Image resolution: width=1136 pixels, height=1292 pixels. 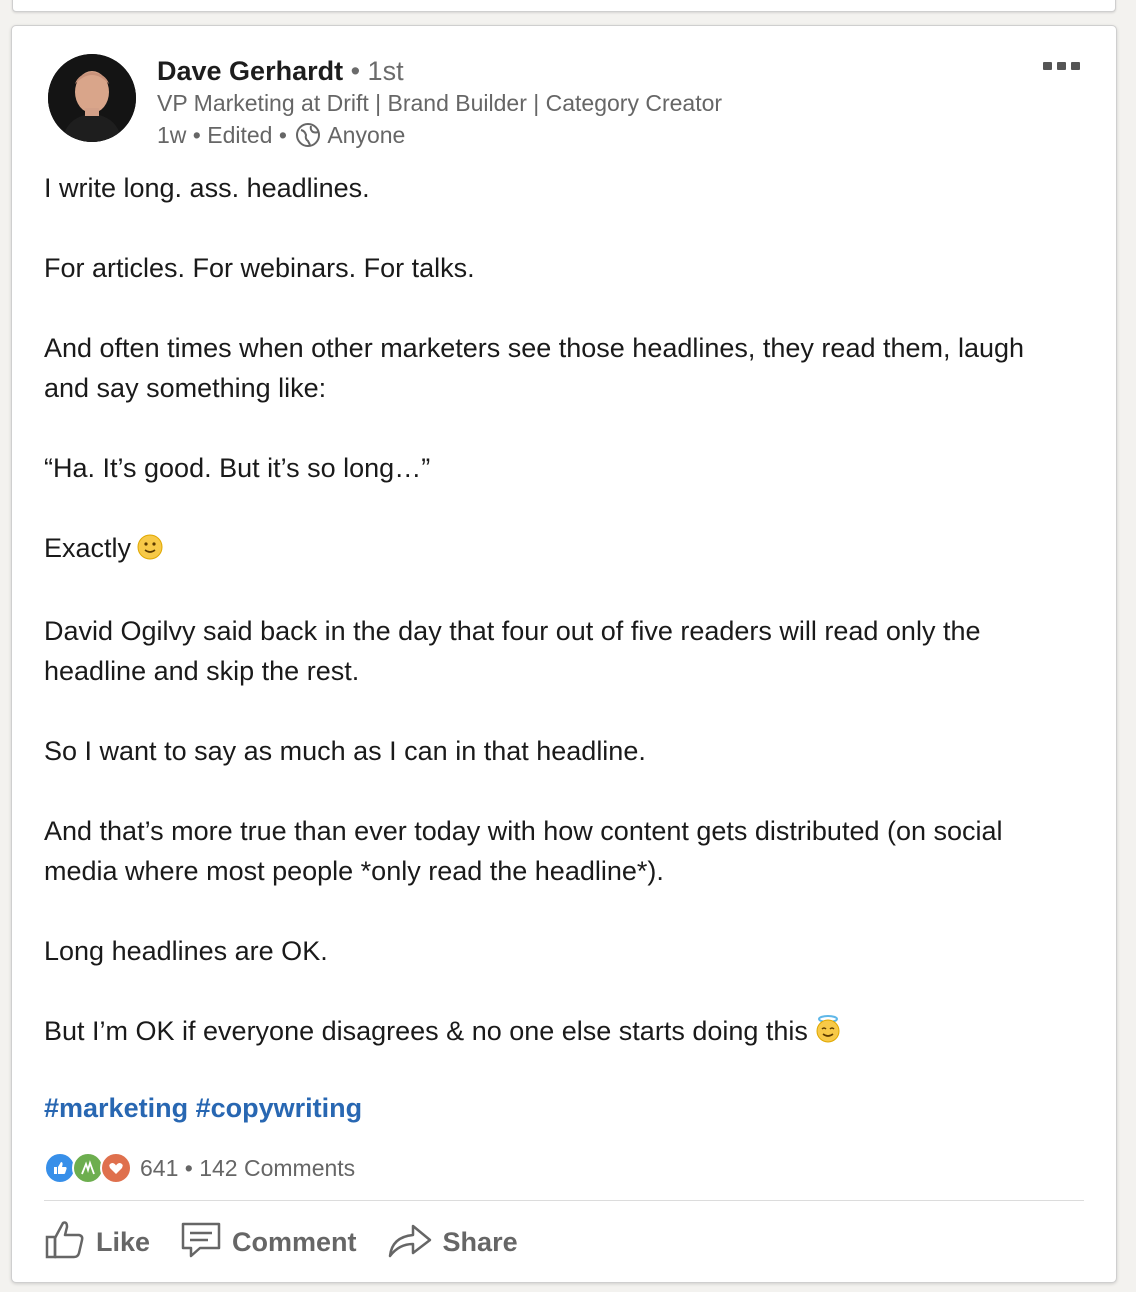 What do you see at coordinates (116, 1168) in the screenshot?
I see `love-icon` at bounding box center [116, 1168].